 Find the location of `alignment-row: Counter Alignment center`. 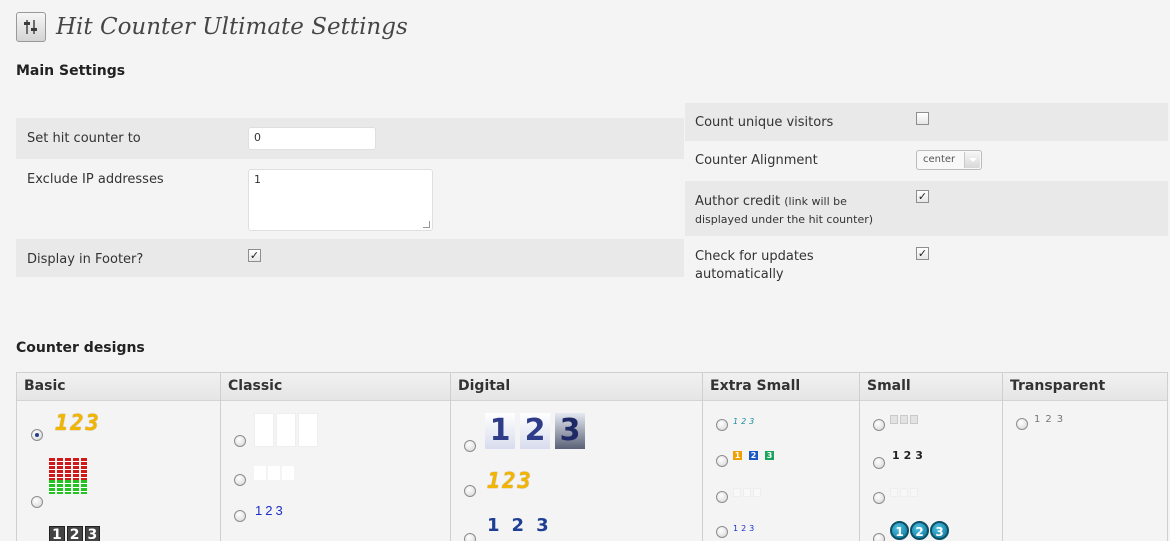

alignment-row: Counter Alignment center is located at coordinates (926, 161).